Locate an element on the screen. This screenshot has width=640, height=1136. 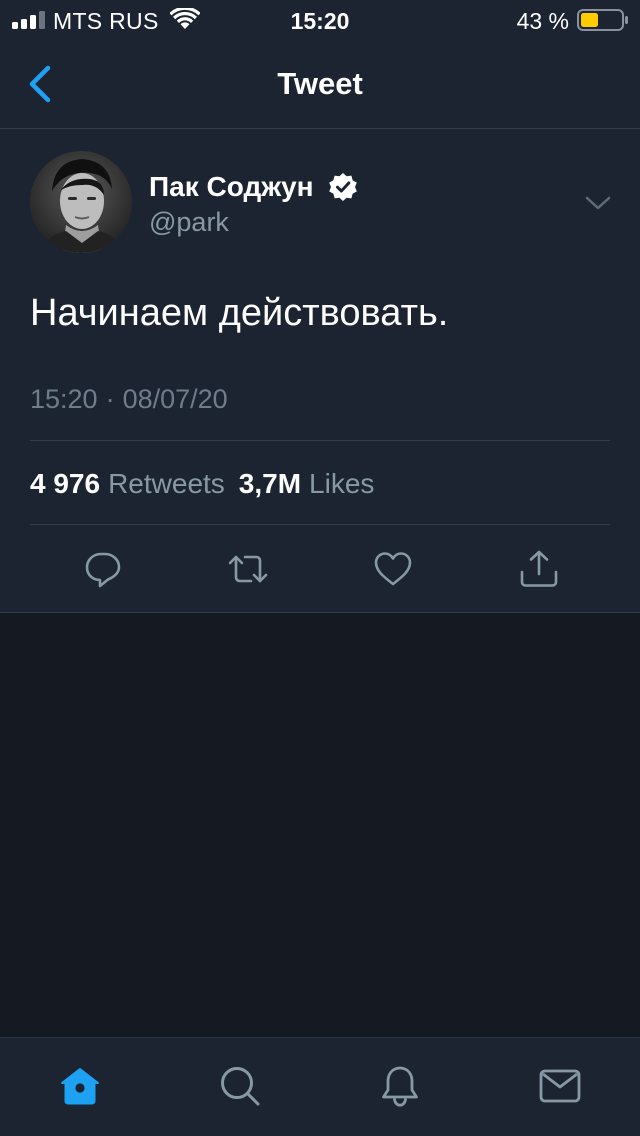
likes-label: Likes is located at coordinates (341, 483).